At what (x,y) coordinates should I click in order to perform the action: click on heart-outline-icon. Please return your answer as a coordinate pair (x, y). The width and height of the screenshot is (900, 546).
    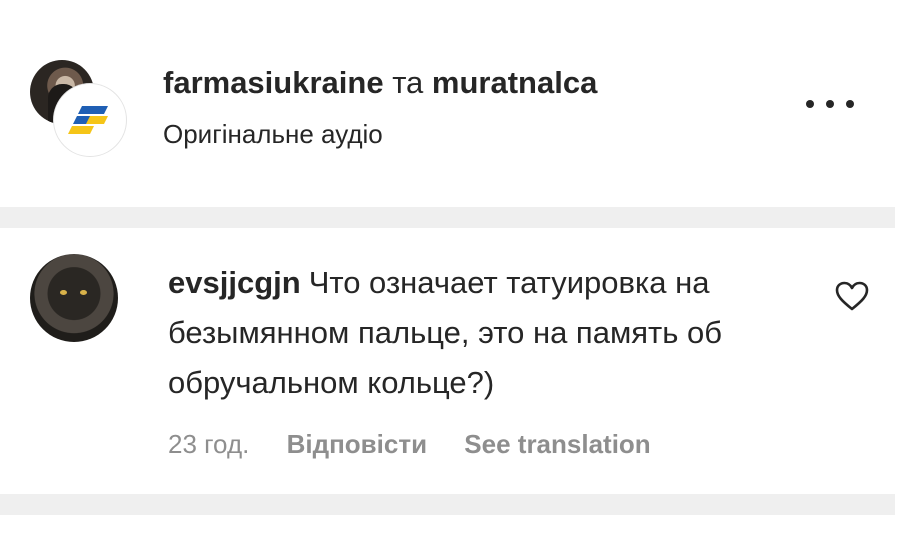
    Looking at the image, I should click on (852, 296).